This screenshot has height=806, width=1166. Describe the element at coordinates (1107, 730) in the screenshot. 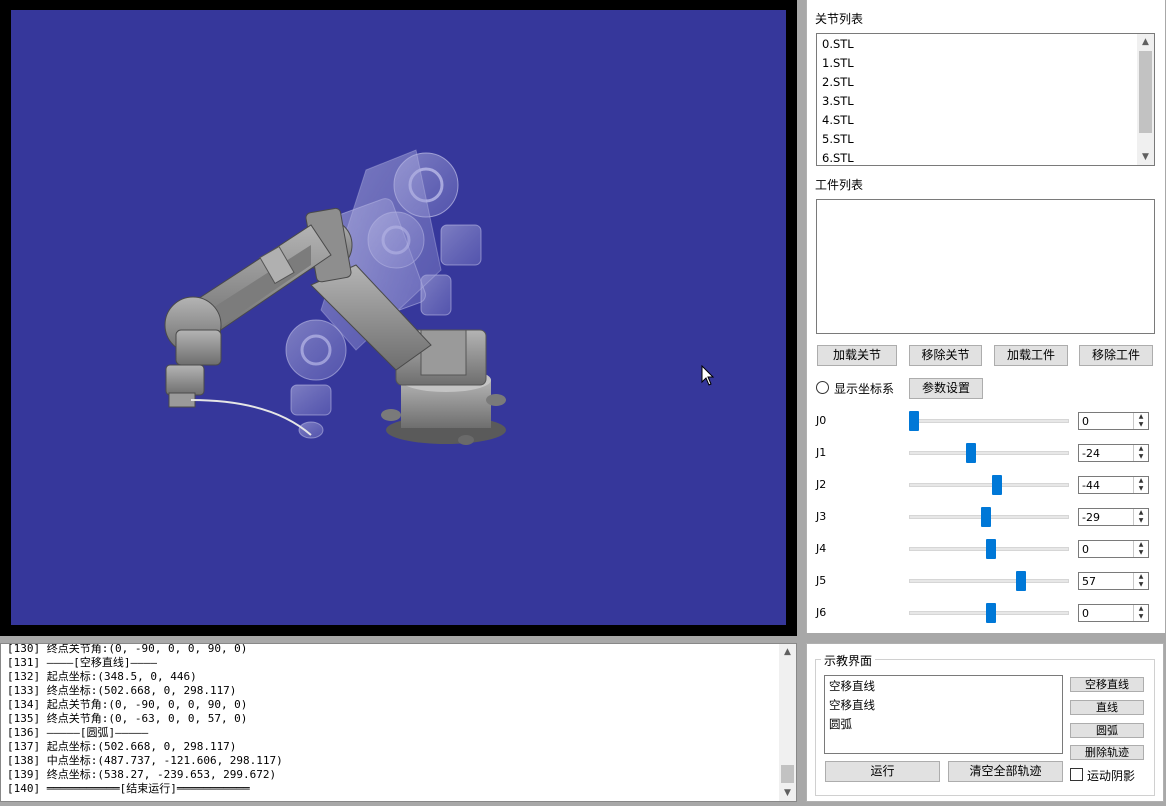

I see `arc-button: 圆弧` at that location.